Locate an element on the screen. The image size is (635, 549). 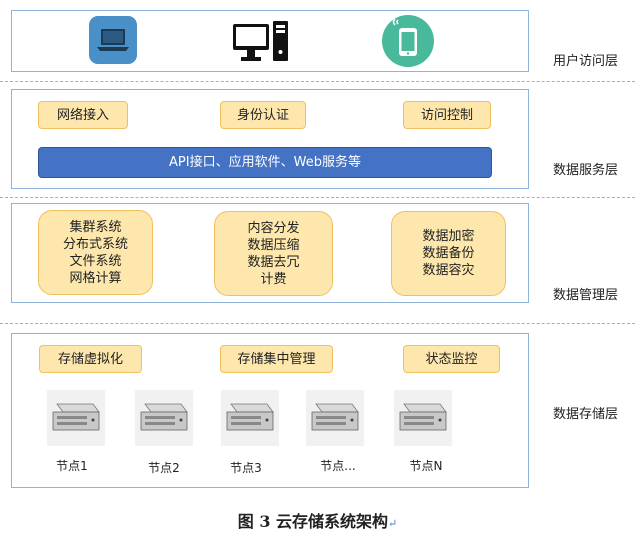
management-item: 数据压缩 is located at coordinates (273, 245).